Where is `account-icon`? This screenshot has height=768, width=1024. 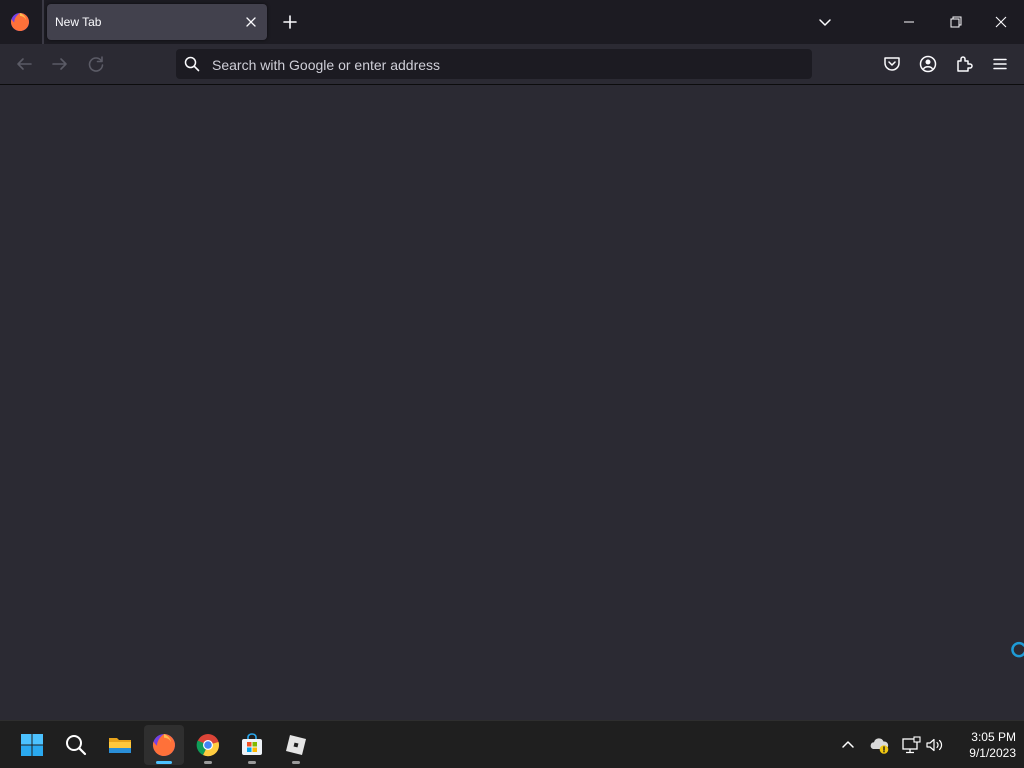 account-icon is located at coordinates (928, 64).